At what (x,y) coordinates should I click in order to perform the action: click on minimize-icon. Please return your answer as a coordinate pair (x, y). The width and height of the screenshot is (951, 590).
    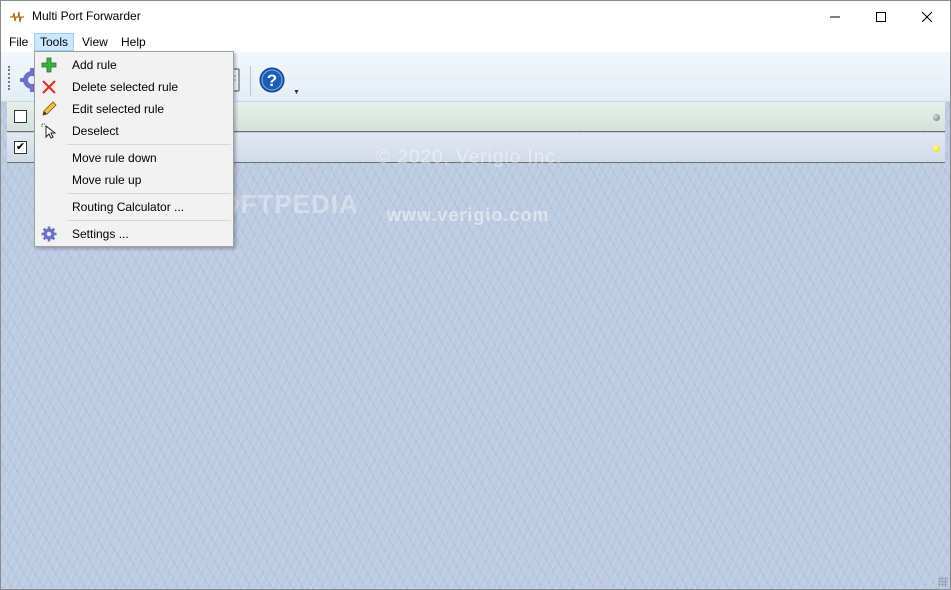
    Looking at the image, I should click on (835, 16).